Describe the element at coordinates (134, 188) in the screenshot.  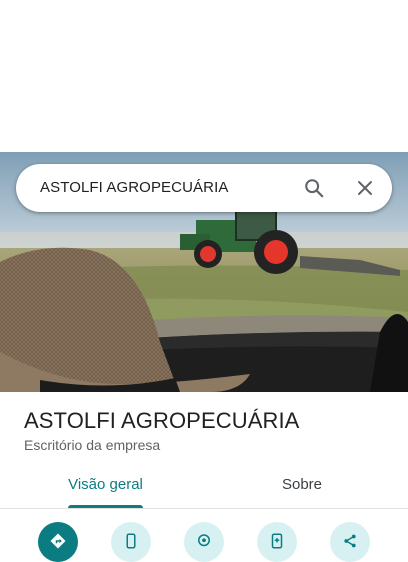
I see `search-input: ASTOLFI AGROPECUÁRIA` at that location.